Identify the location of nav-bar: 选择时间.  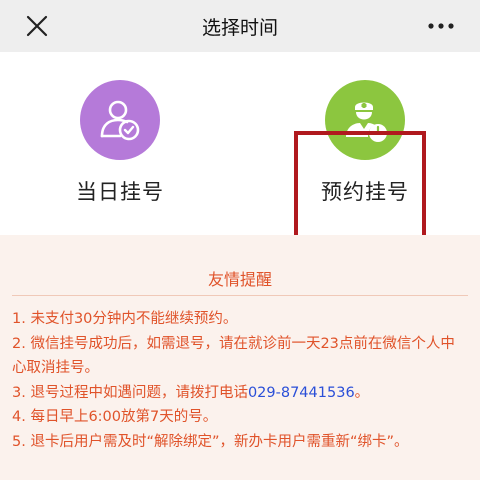
(240, 26).